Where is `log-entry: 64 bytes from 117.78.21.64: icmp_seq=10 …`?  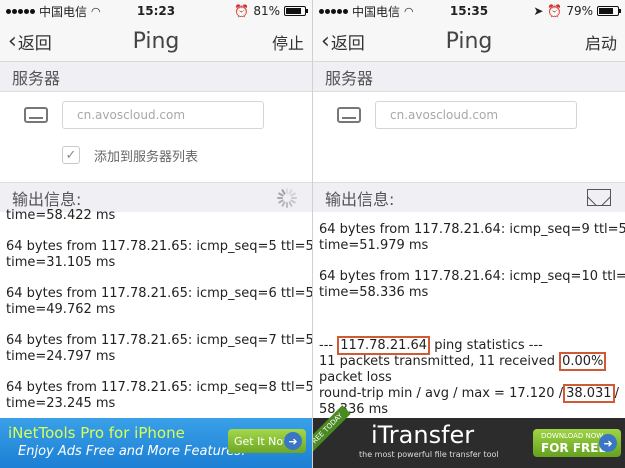 log-entry: 64 bytes from 117.78.21.64: icmp_seq=10 … is located at coordinates (472, 285).